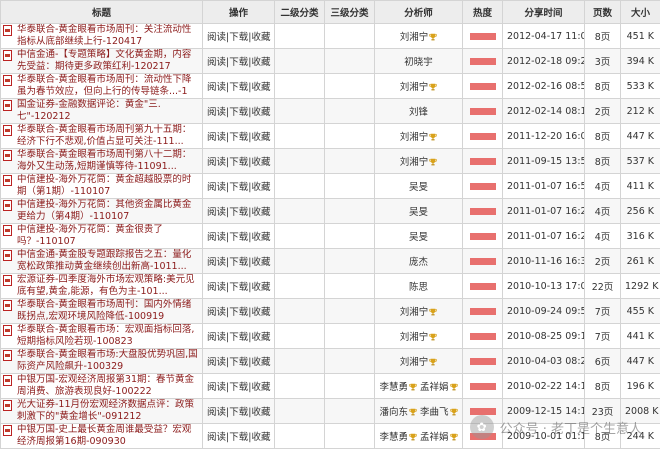  What do you see at coordinates (107, 436) in the screenshot?
I see `report-title-link: 中银万国-史上最长黄金周谁最受益？宏观经济周报第16期-090930` at bounding box center [107, 436].